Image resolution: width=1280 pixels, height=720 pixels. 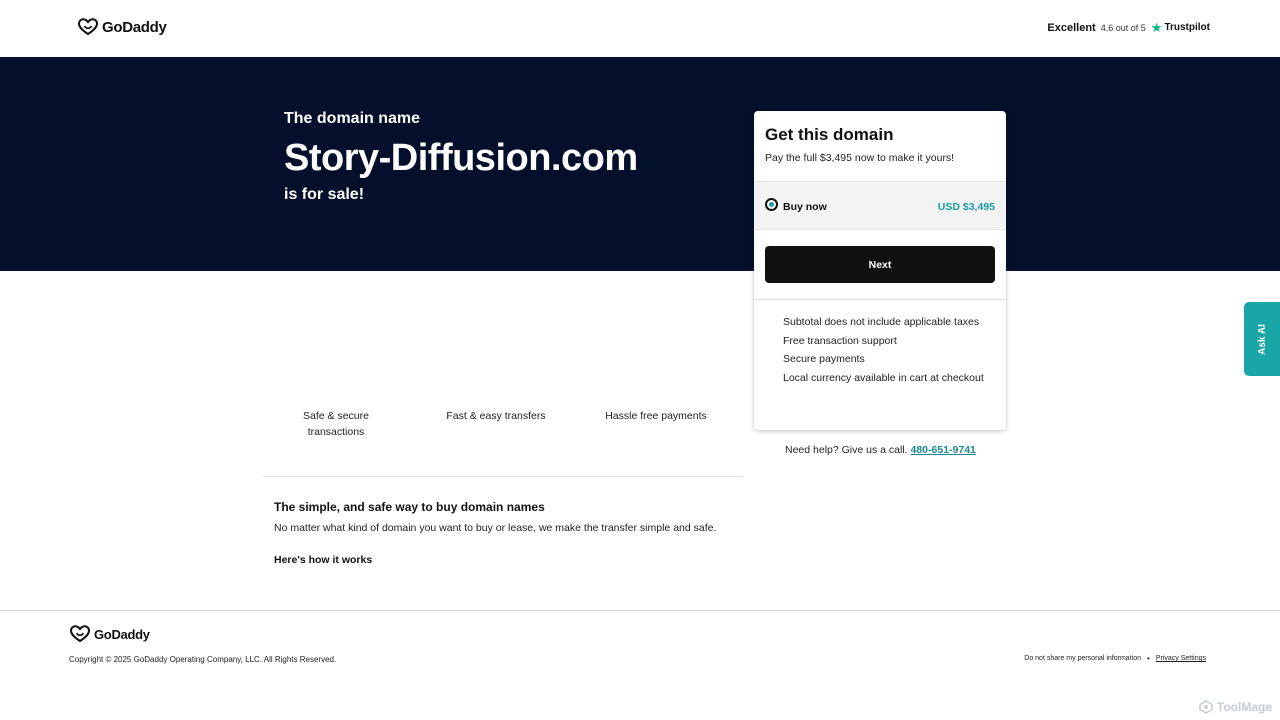 I want to click on trustpilot-star-icon: ★, so click(x=1156, y=27).